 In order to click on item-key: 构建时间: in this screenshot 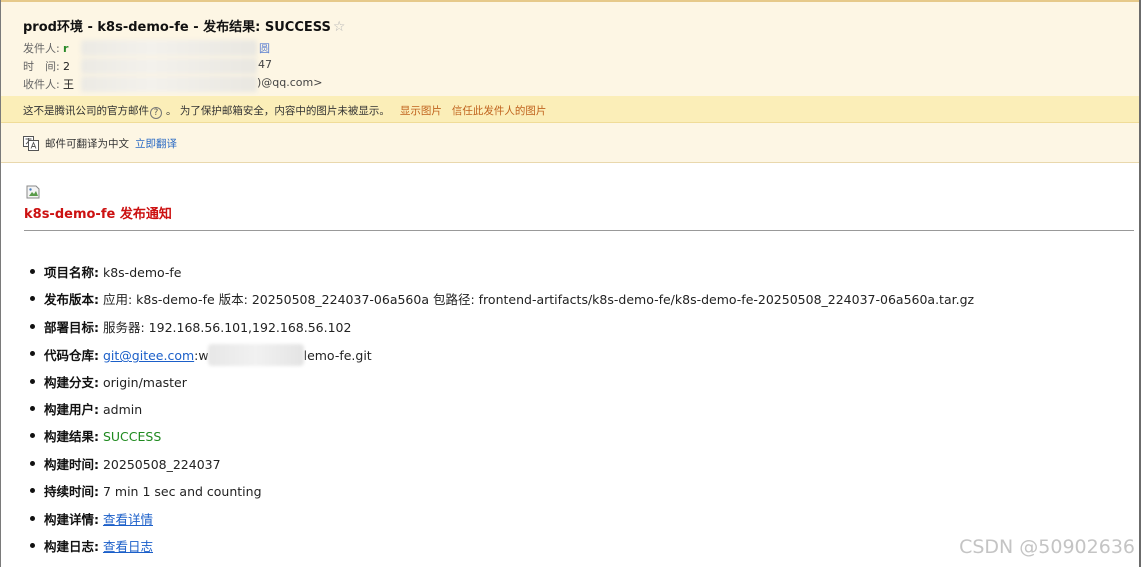, I will do `click(71, 464)`.